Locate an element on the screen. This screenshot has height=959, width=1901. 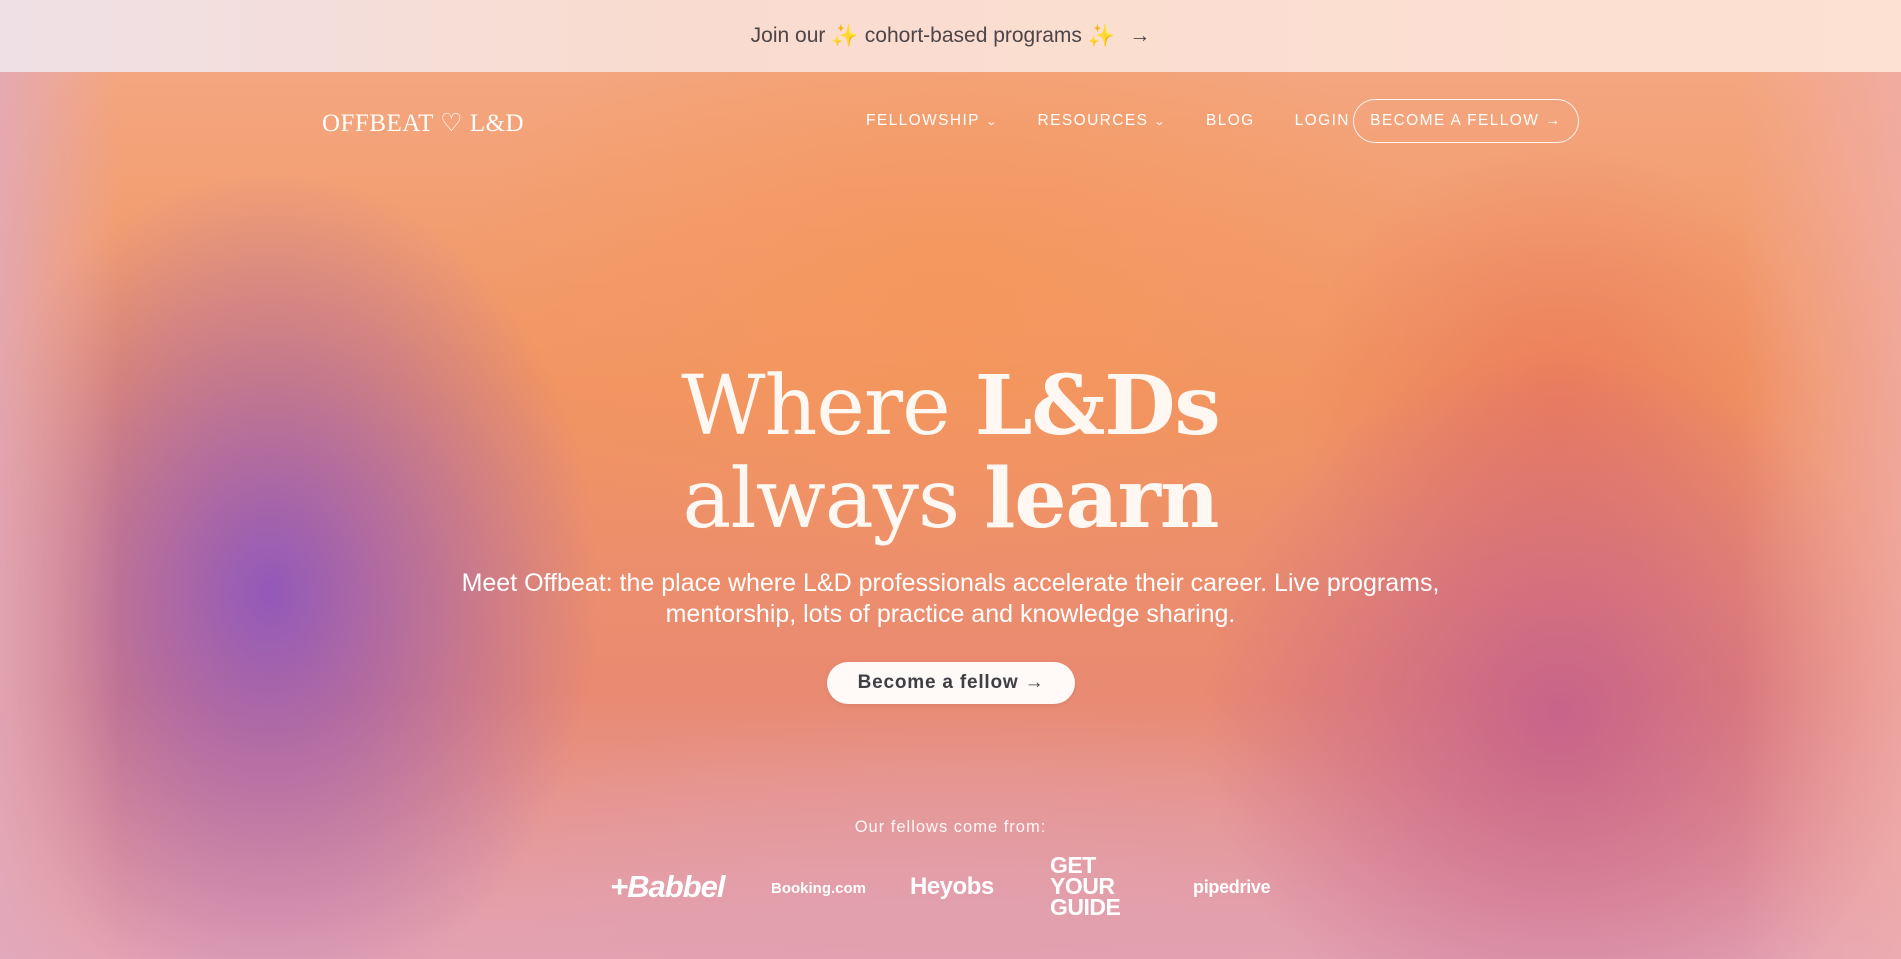
nav-item-resources: RESOURCES ⌄ is located at coordinates (1102, 121).